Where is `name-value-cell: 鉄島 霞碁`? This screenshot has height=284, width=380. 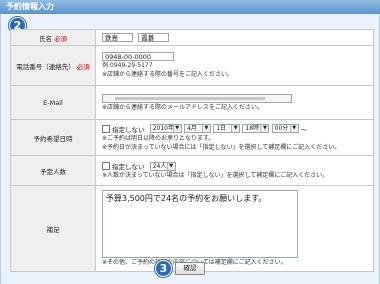 name-value-cell: 鉄島 霞碁 is located at coordinates (234, 37).